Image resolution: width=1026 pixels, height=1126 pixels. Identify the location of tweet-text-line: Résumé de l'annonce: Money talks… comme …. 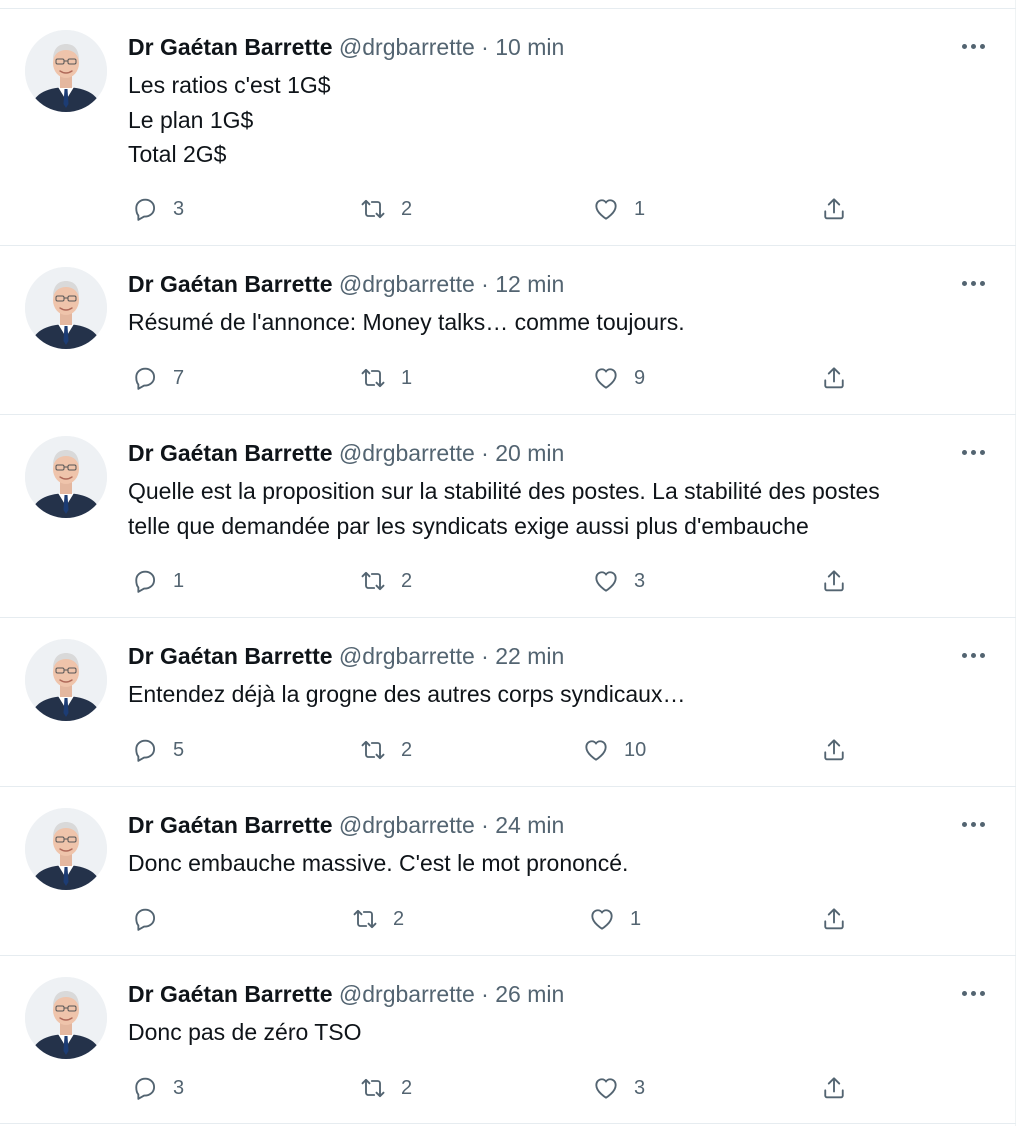
(406, 322).